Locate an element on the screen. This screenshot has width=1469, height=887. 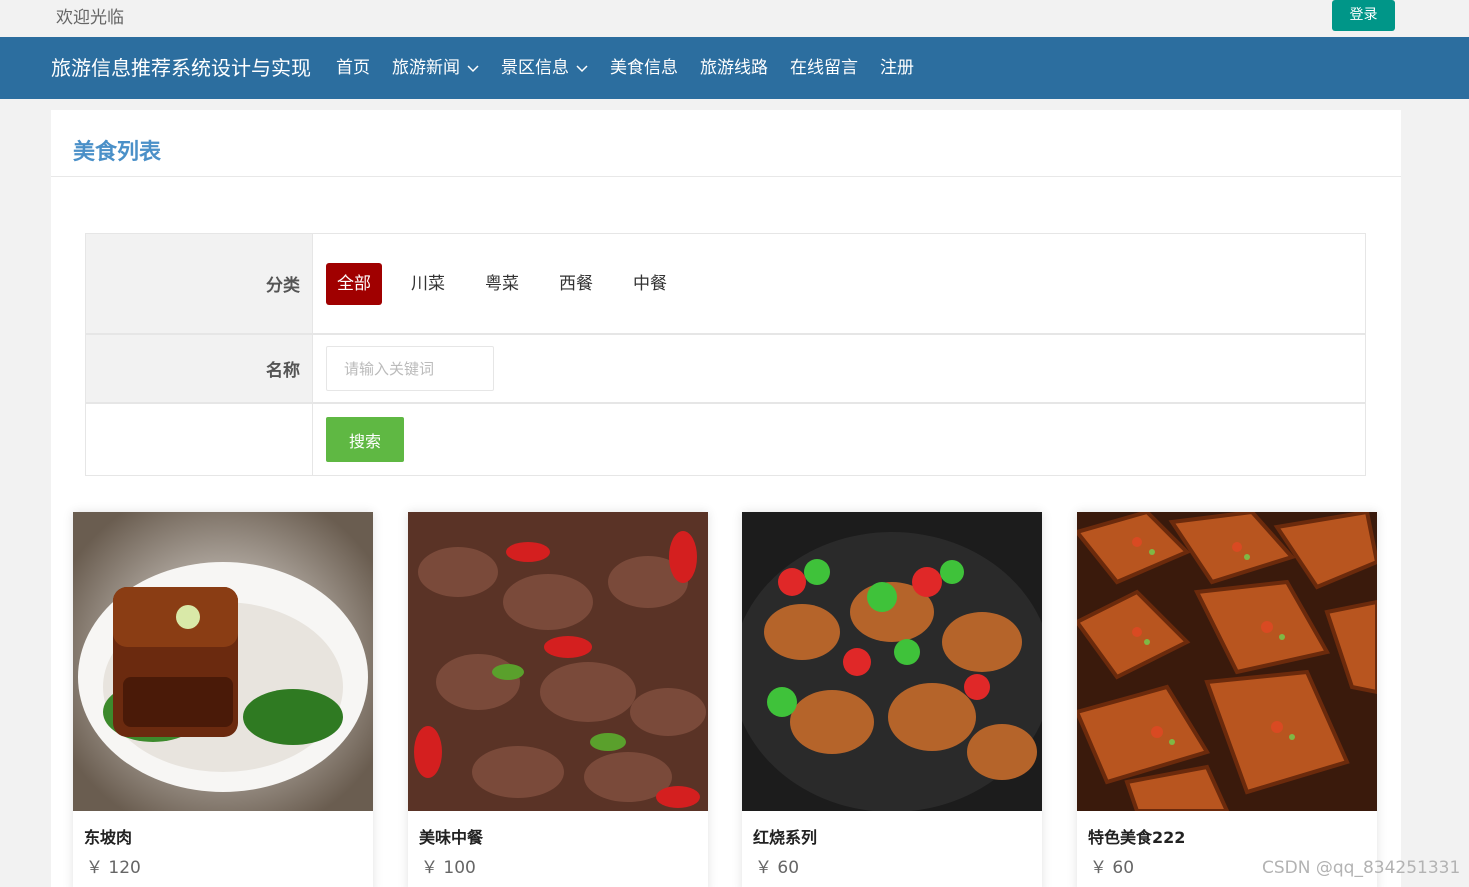
nav-item-label: 在线留言 is located at coordinates (824, 68).